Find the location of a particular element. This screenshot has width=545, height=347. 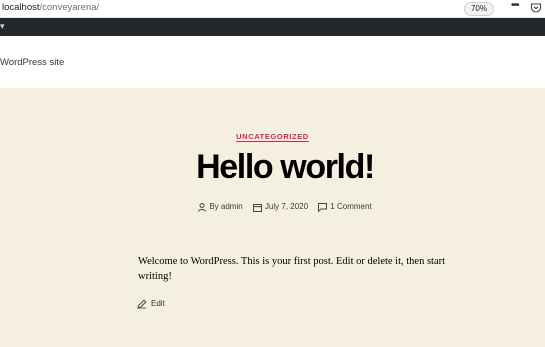

post-date: July 7, 2020 is located at coordinates (280, 207).